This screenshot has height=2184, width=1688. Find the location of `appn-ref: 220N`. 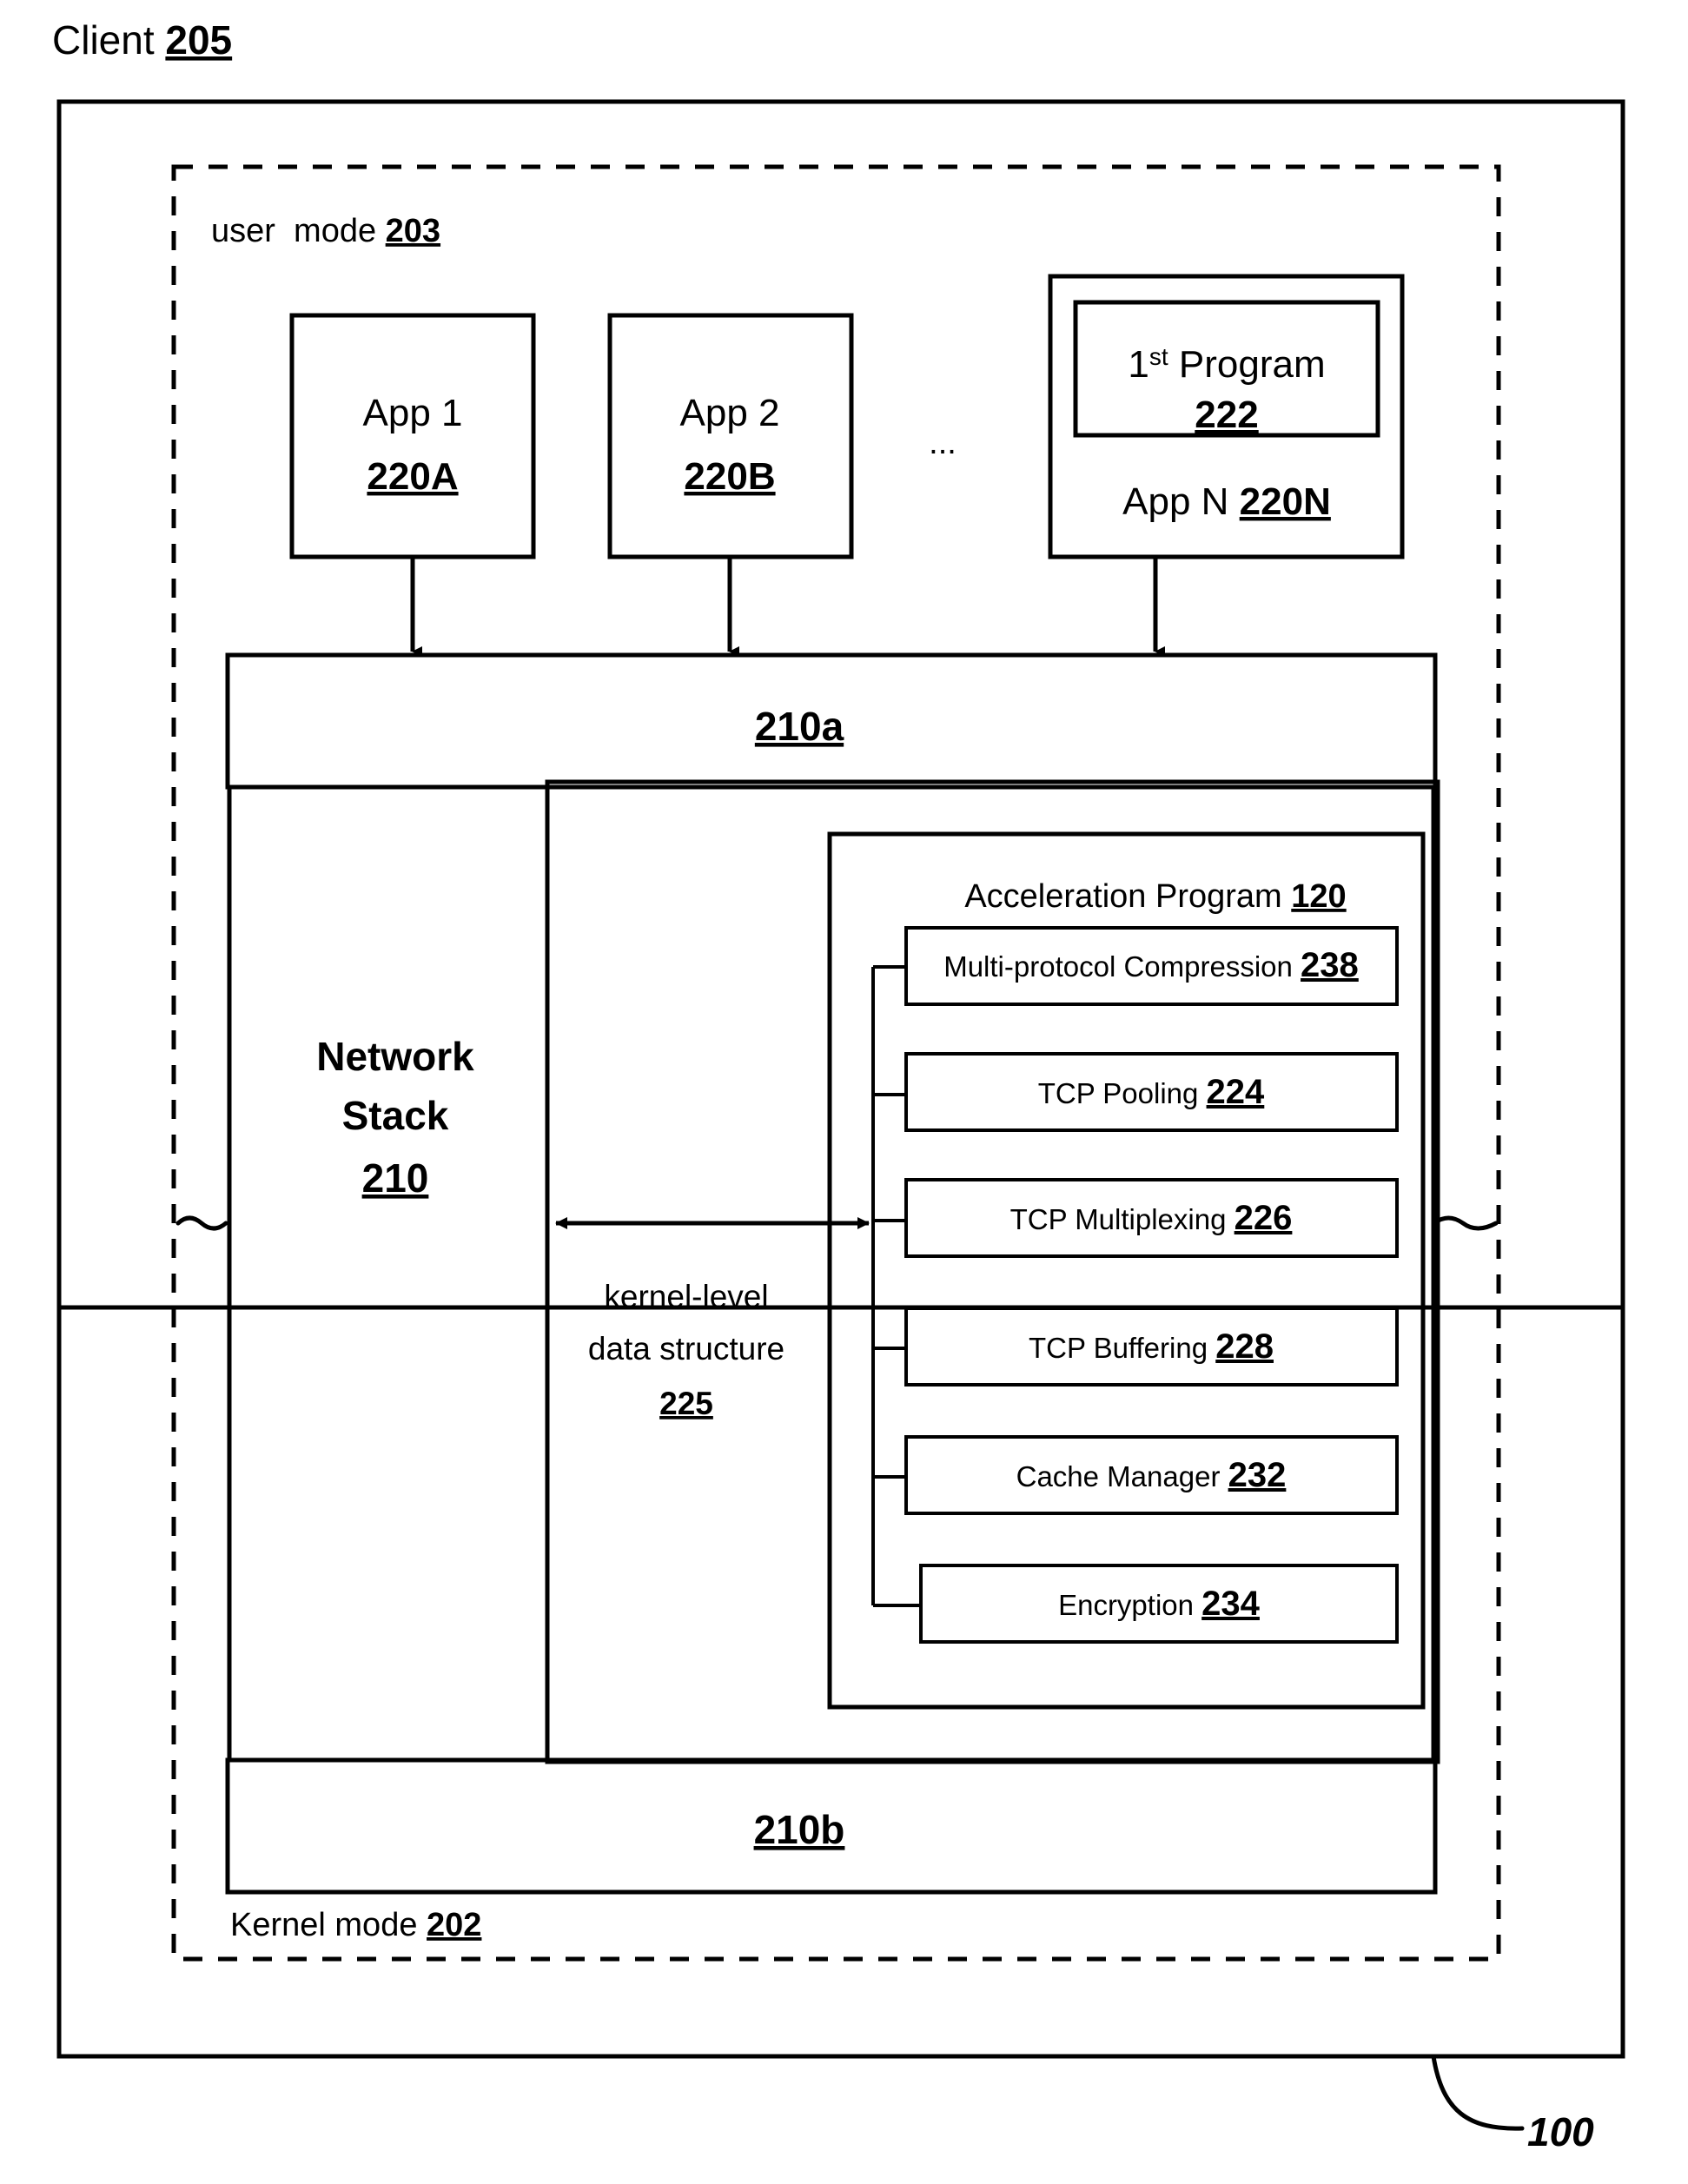

appn-ref: 220N is located at coordinates (1285, 501).